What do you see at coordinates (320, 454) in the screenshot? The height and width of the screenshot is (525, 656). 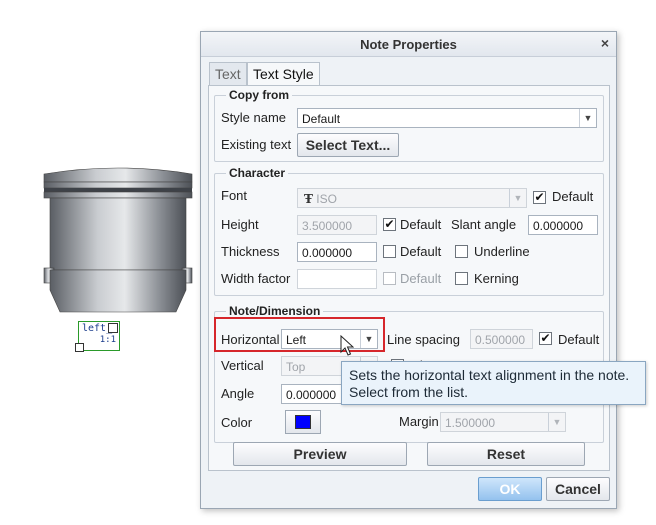 I see `preview-button: Preview` at bounding box center [320, 454].